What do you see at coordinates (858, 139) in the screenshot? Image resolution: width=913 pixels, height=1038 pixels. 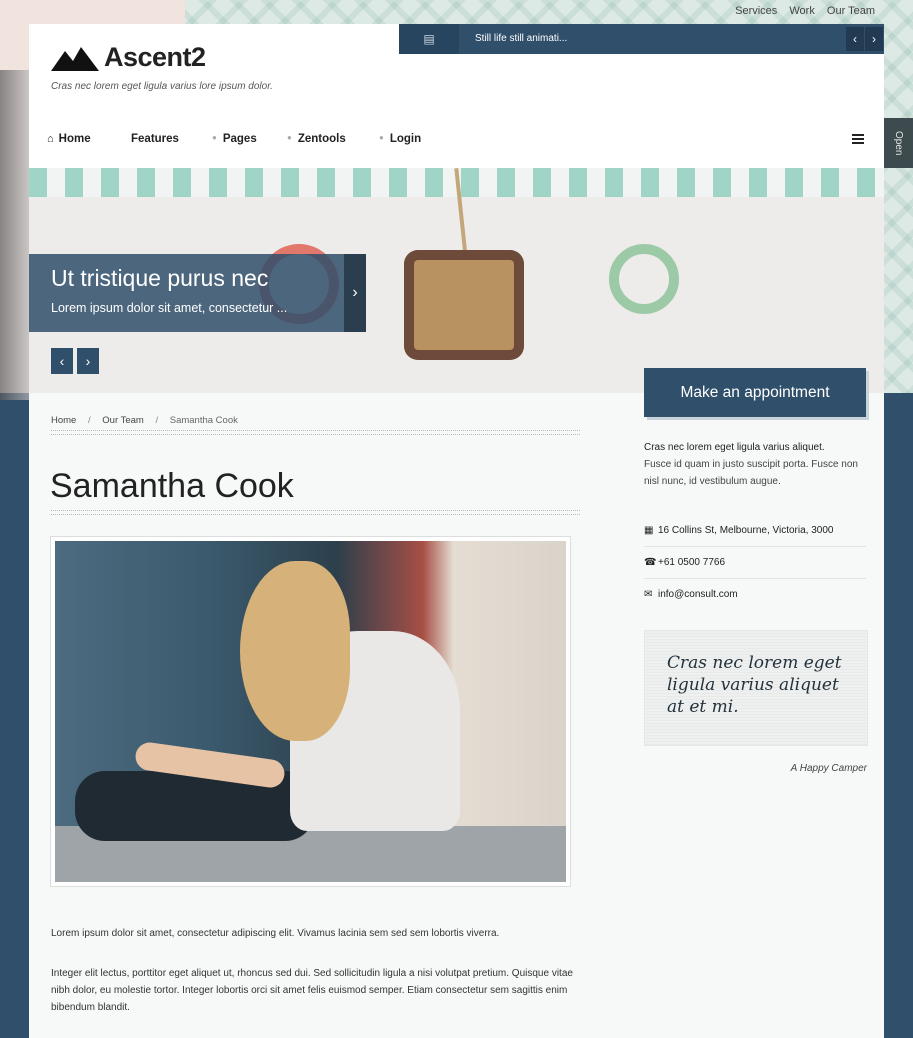 I see `hamburger-icon` at bounding box center [858, 139].